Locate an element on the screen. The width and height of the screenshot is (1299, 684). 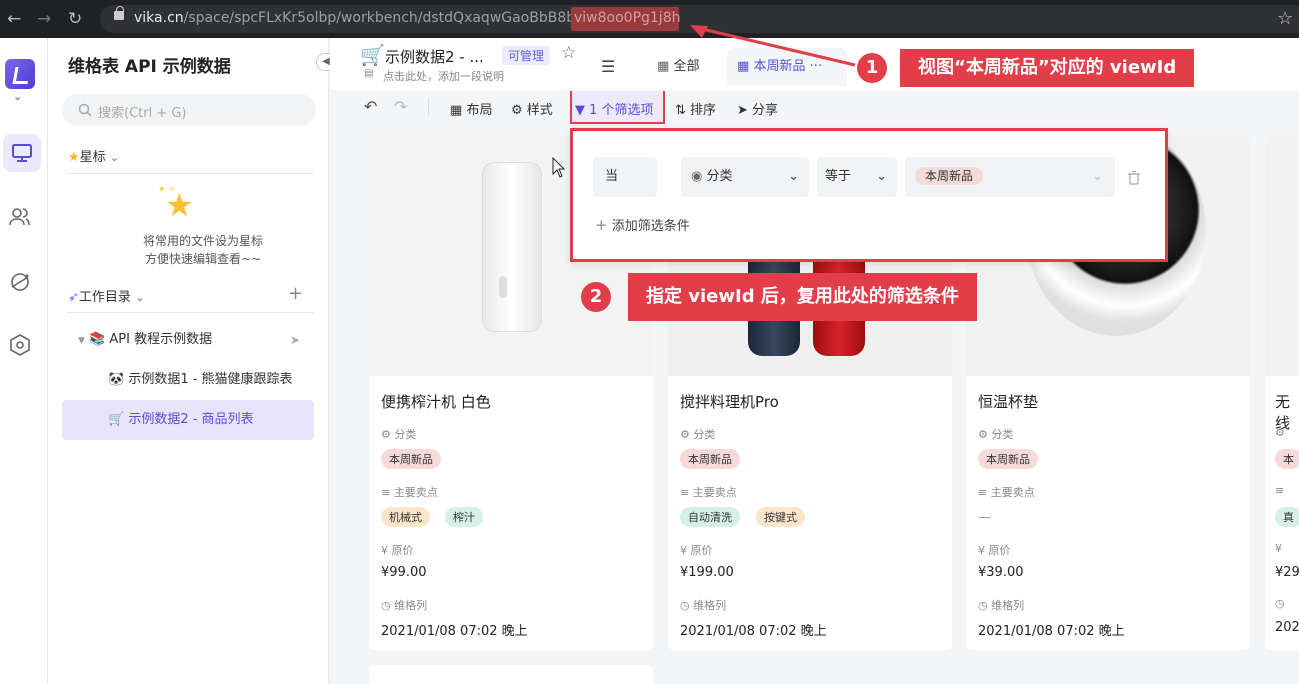
field-label-points: ≡ 主要卖点 is located at coordinates (1006, 492).